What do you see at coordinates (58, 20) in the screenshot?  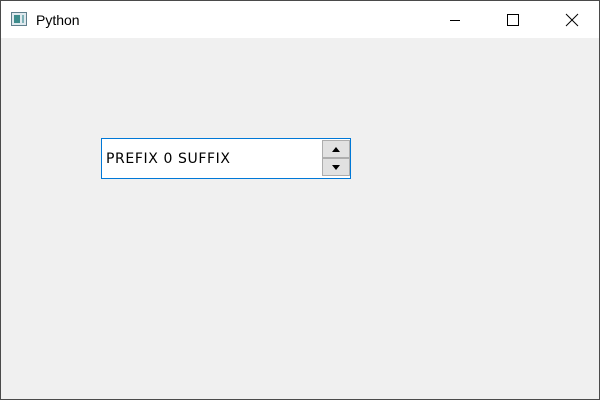 I see `window-title: Python` at bounding box center [58, 20].